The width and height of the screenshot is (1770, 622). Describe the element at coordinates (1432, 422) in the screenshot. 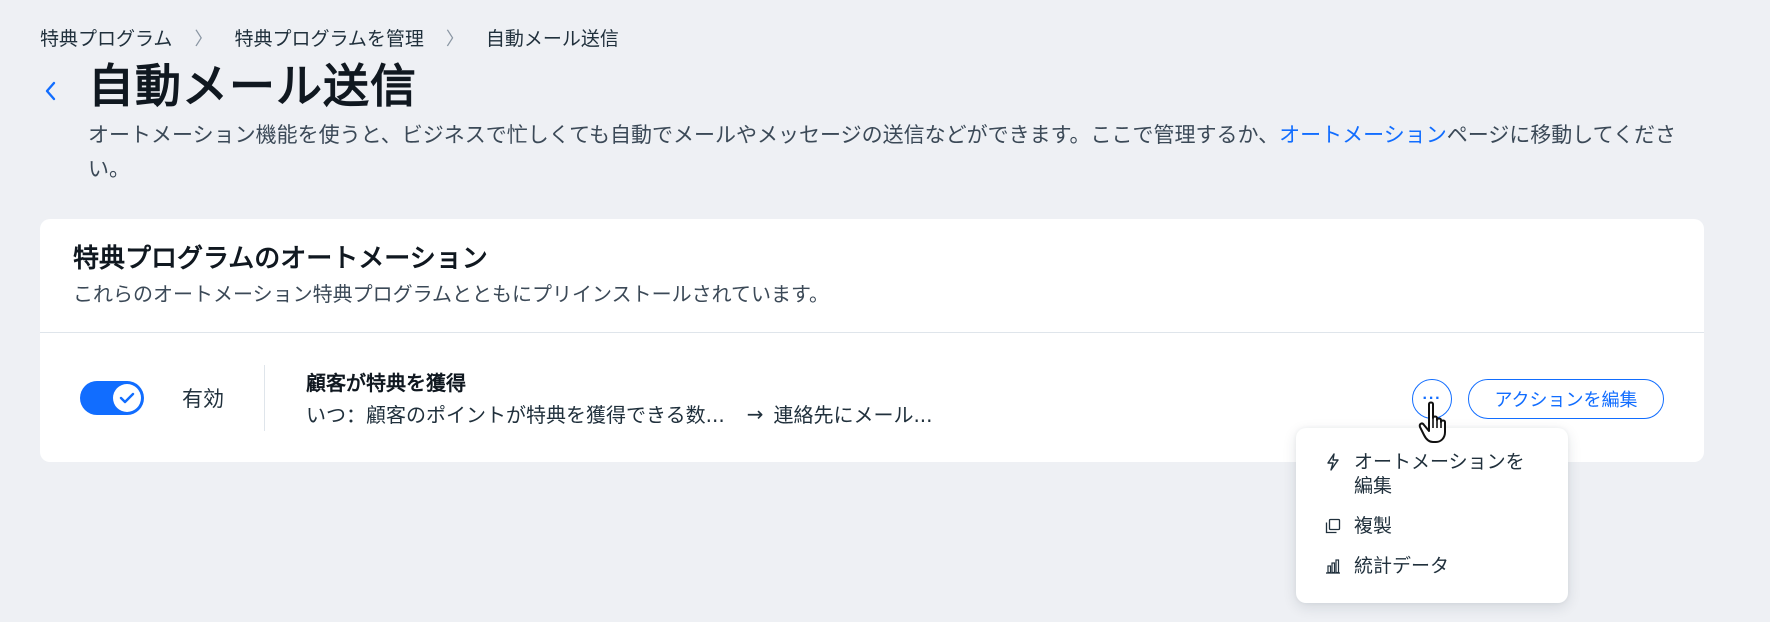

I see `hand-cursor-icon` at that location.